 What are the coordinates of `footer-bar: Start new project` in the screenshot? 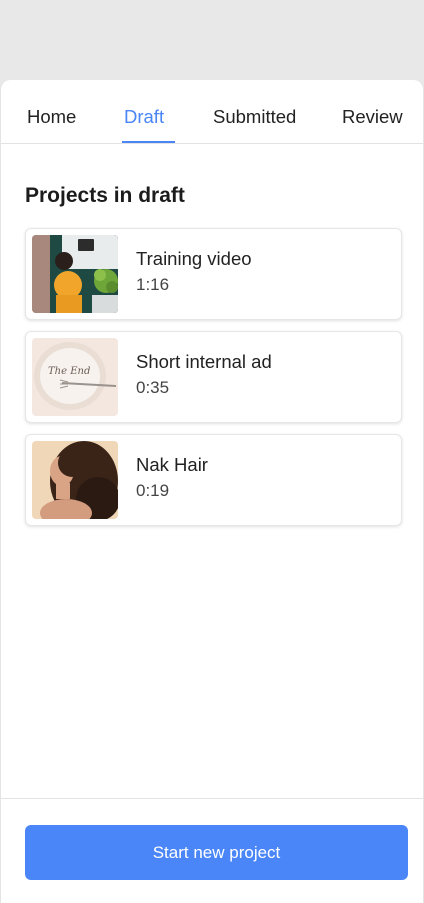 It's located at (212, 850).